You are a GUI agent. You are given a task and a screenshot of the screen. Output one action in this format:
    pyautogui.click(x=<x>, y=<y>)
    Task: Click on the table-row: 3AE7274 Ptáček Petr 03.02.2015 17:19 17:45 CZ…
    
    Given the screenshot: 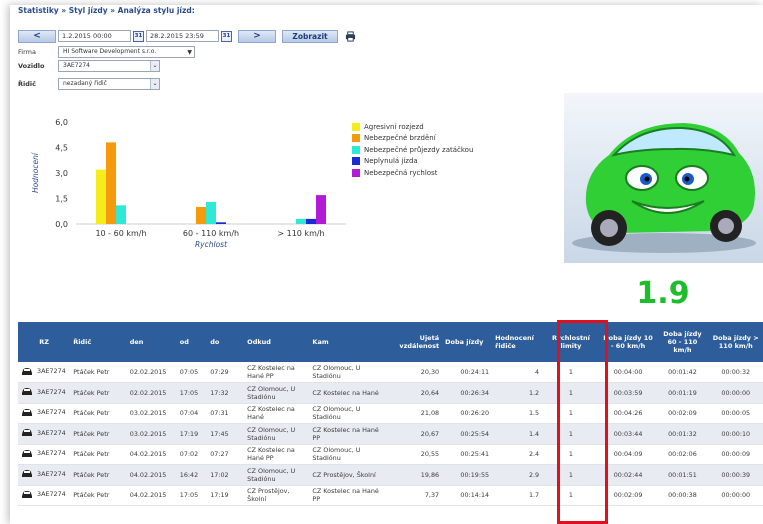 What is the action you would take?
    pyautogui.click(x=390, y=434)
    